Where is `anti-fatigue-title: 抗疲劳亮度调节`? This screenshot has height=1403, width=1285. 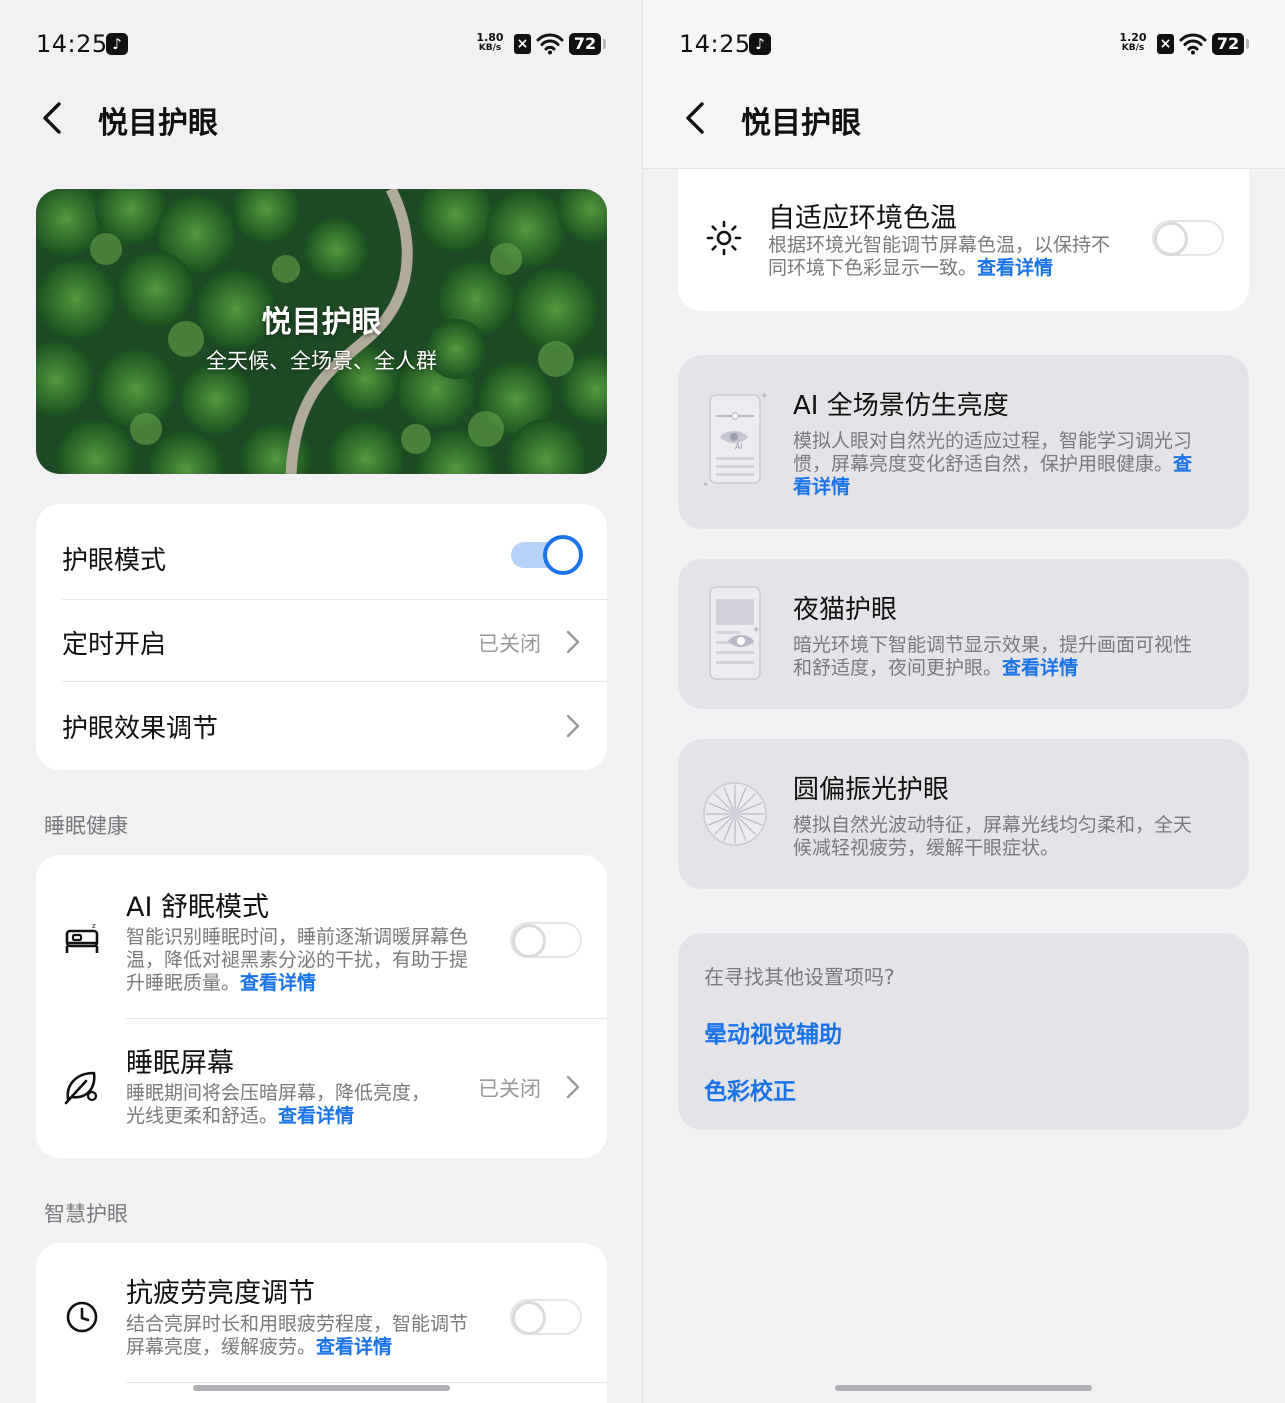
anti-fatigue-title: 抗疲劳亮度调节 is located at coordinates (220, 1293).